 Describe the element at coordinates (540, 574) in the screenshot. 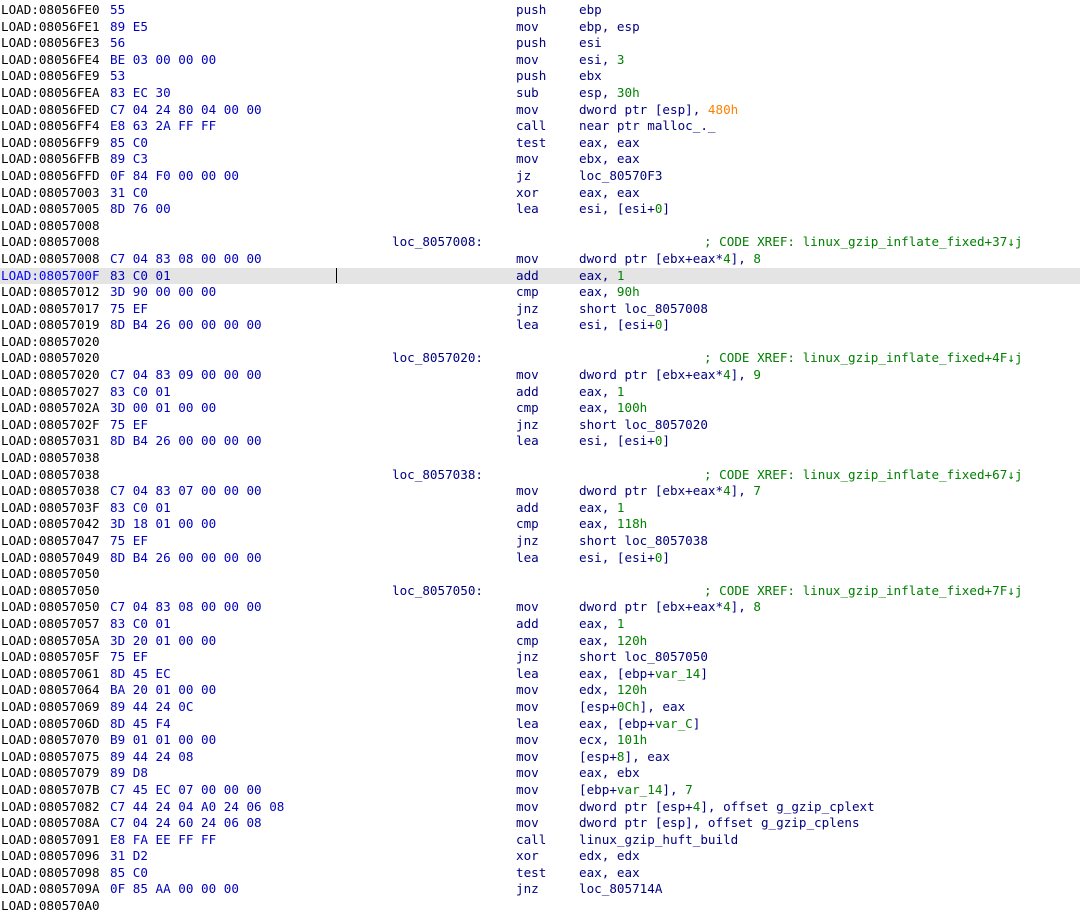

I see `listing-row: LOAD:08057050` at that location.